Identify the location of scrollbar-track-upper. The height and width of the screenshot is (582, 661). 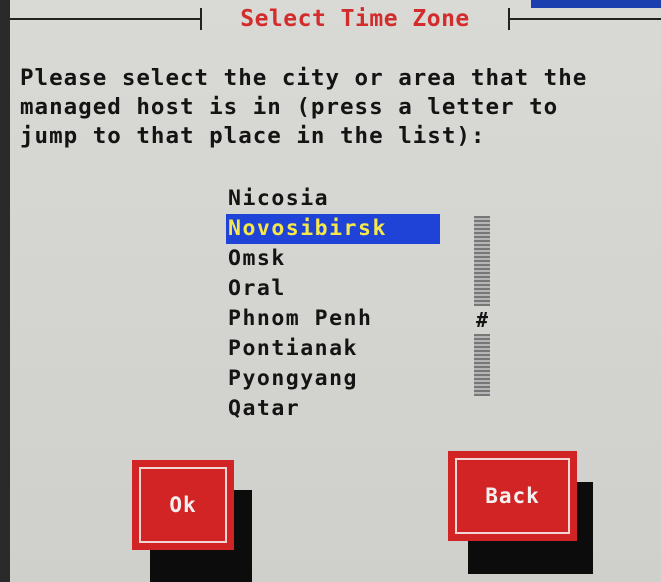
(482, 261).